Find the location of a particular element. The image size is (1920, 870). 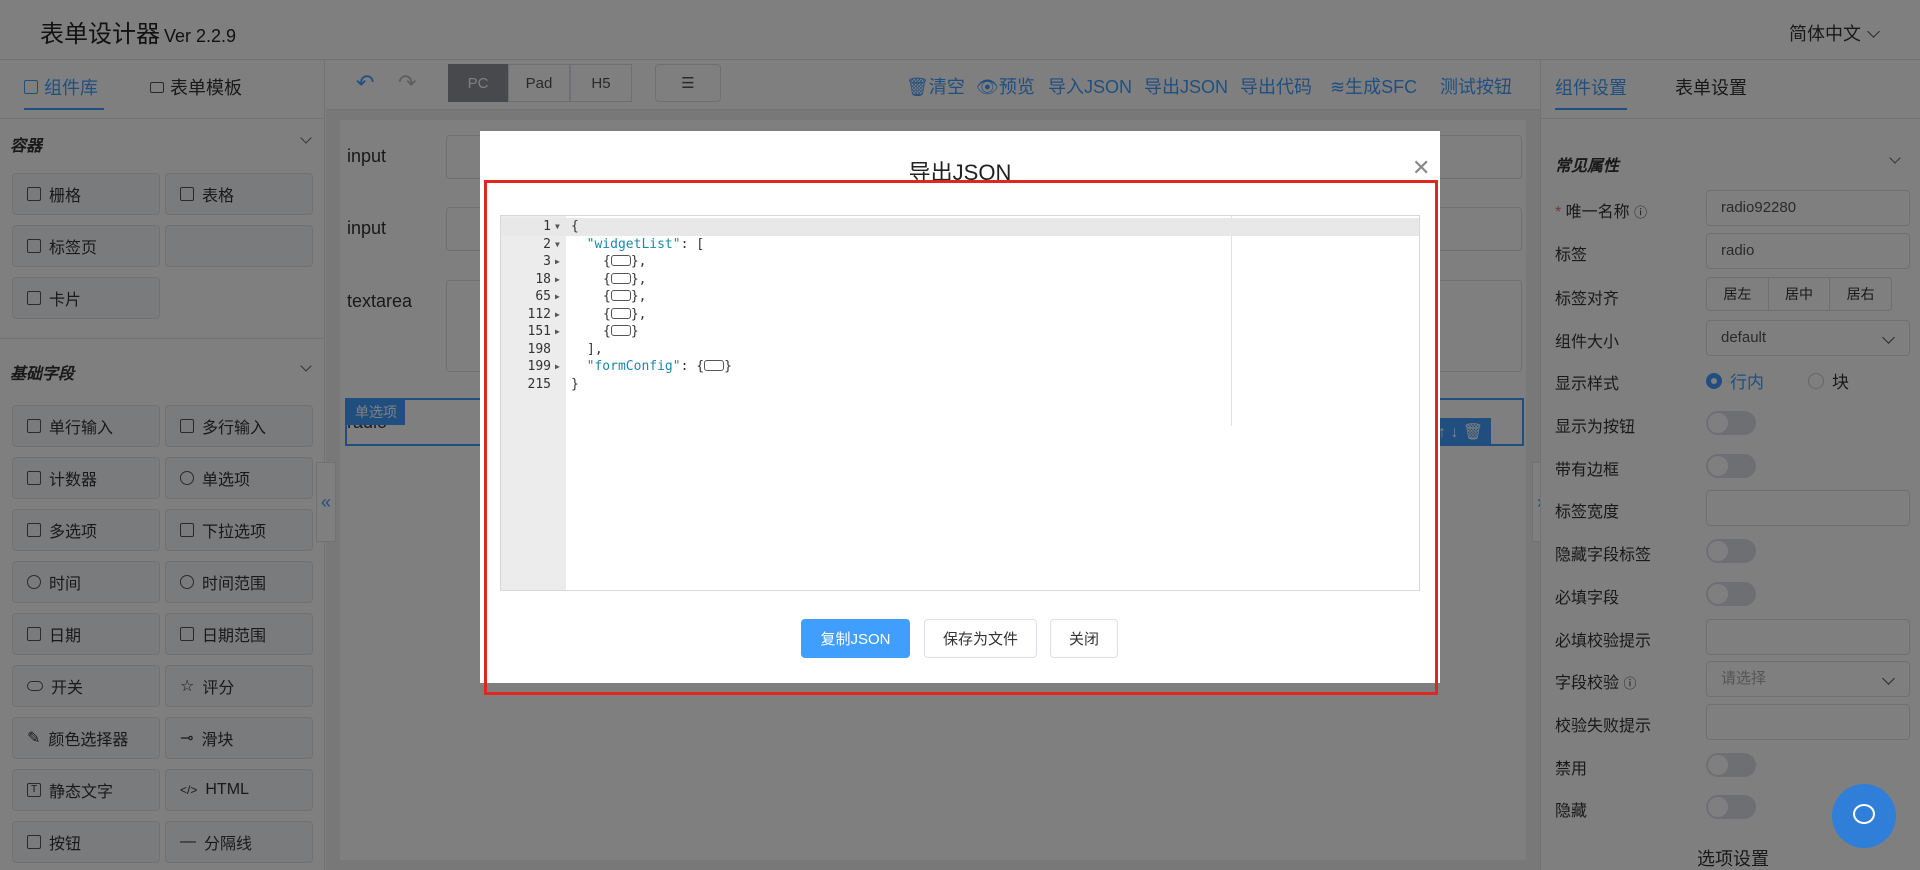

chat-fab-button is located at coordinates (1864, 816).